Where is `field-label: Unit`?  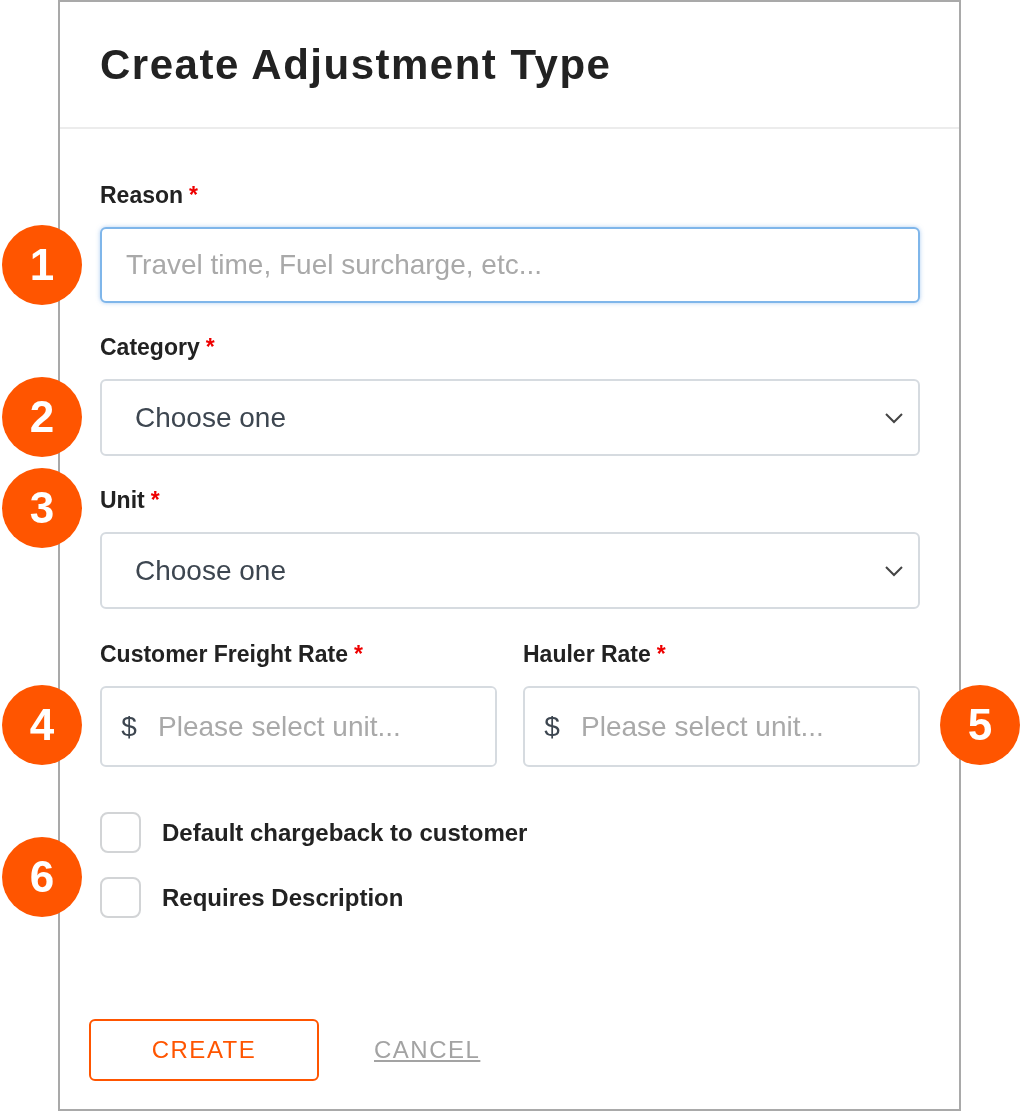
field-label: Unit is located at coordinates (122, 500).